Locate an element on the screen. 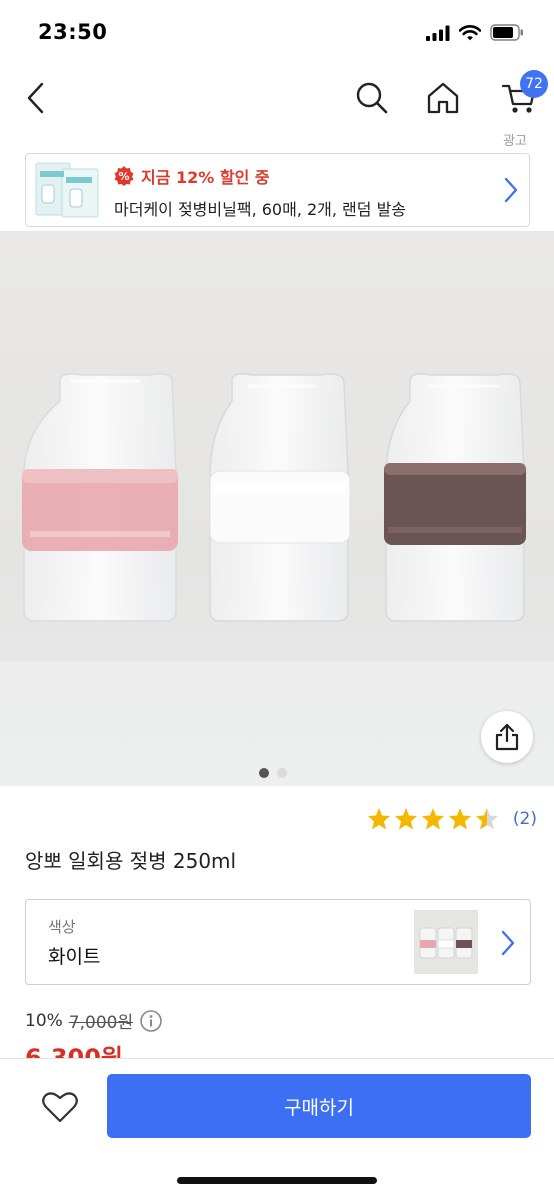 The width and height of the screenshot is (554, 1201). search-icon is located at coordinates (372, 98).